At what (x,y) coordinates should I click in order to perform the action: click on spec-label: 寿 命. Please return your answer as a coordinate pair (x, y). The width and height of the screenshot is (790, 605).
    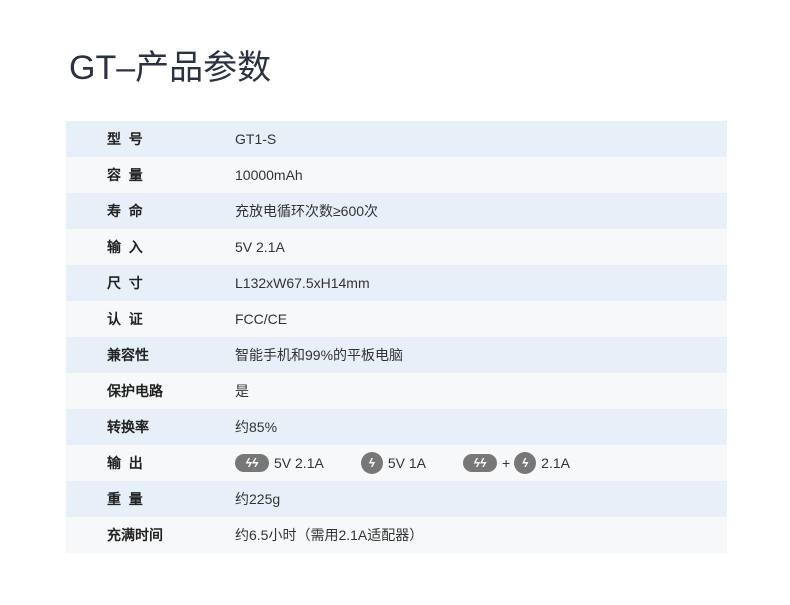
    Looking at the image, I should click on (125, 211).